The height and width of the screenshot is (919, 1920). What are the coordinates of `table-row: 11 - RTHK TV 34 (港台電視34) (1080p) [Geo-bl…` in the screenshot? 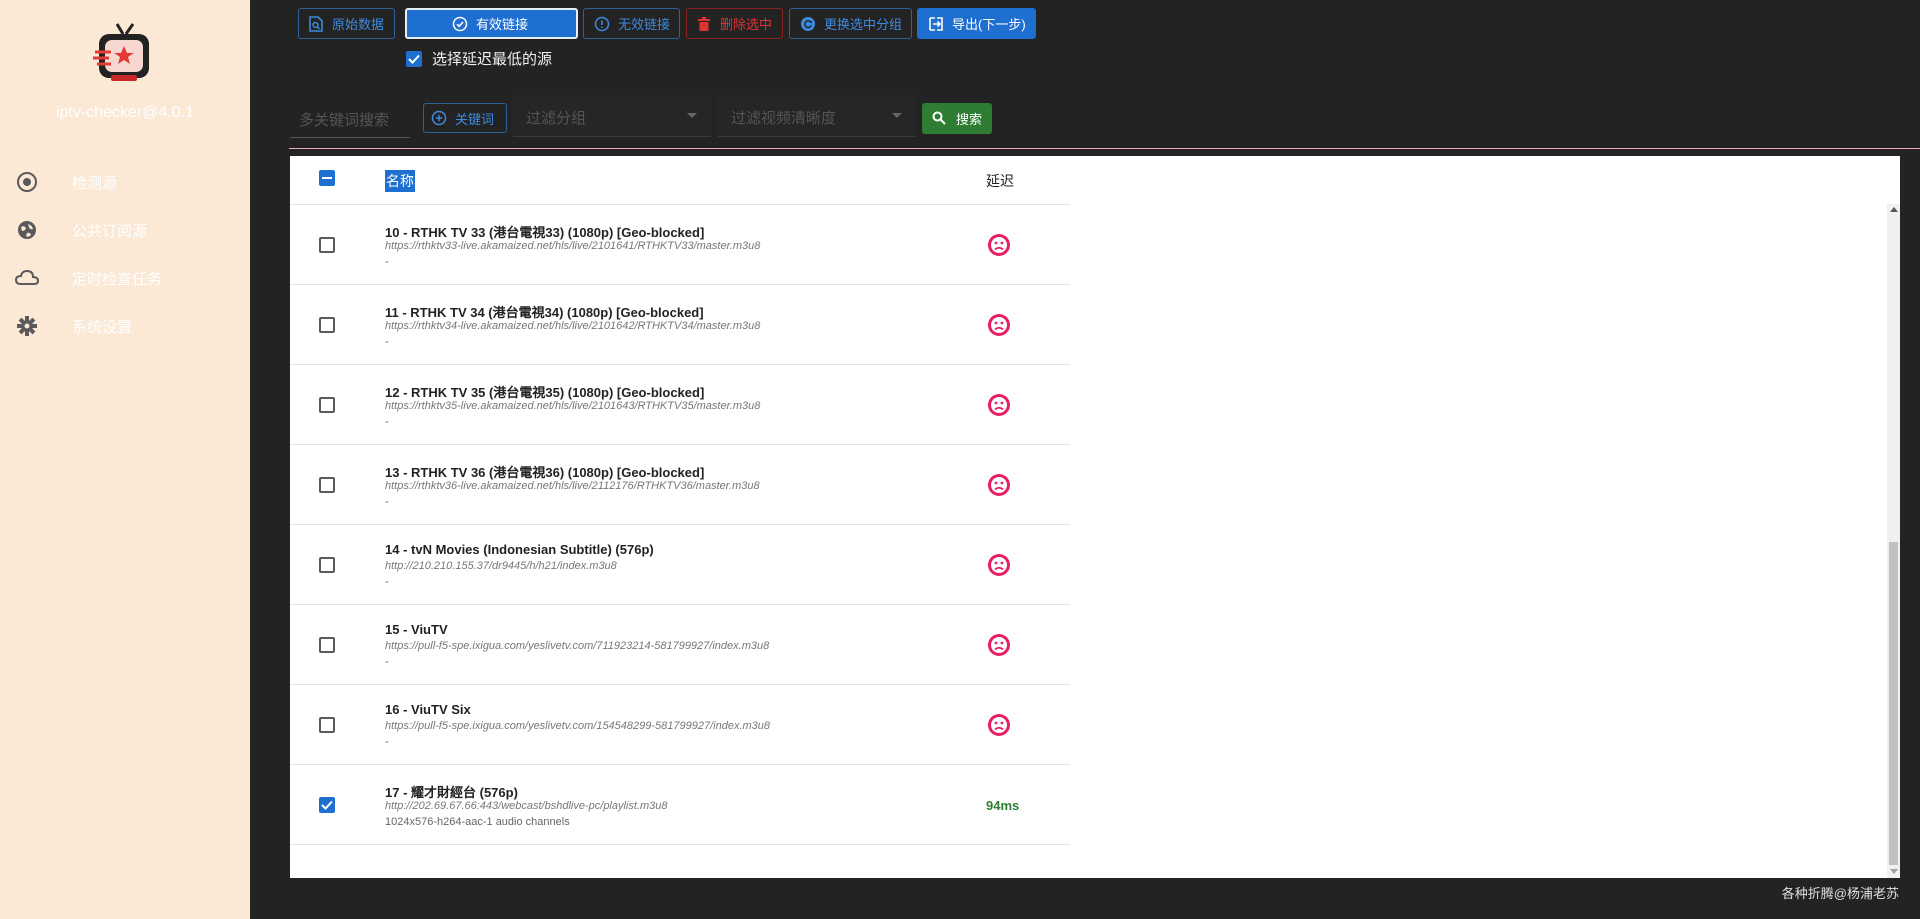 It's located at (680, 325).